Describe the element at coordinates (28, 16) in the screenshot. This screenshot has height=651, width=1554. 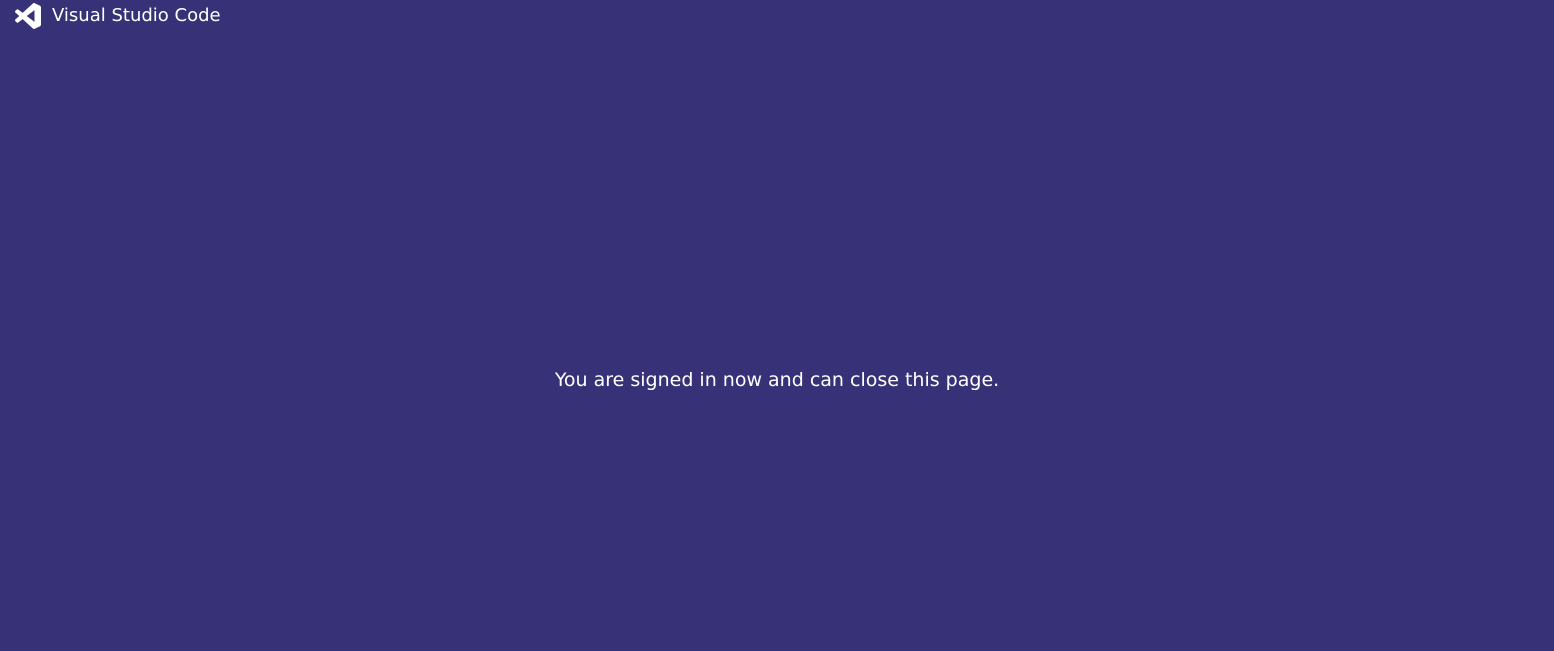
I see `vscode-logo-icon` at that location.